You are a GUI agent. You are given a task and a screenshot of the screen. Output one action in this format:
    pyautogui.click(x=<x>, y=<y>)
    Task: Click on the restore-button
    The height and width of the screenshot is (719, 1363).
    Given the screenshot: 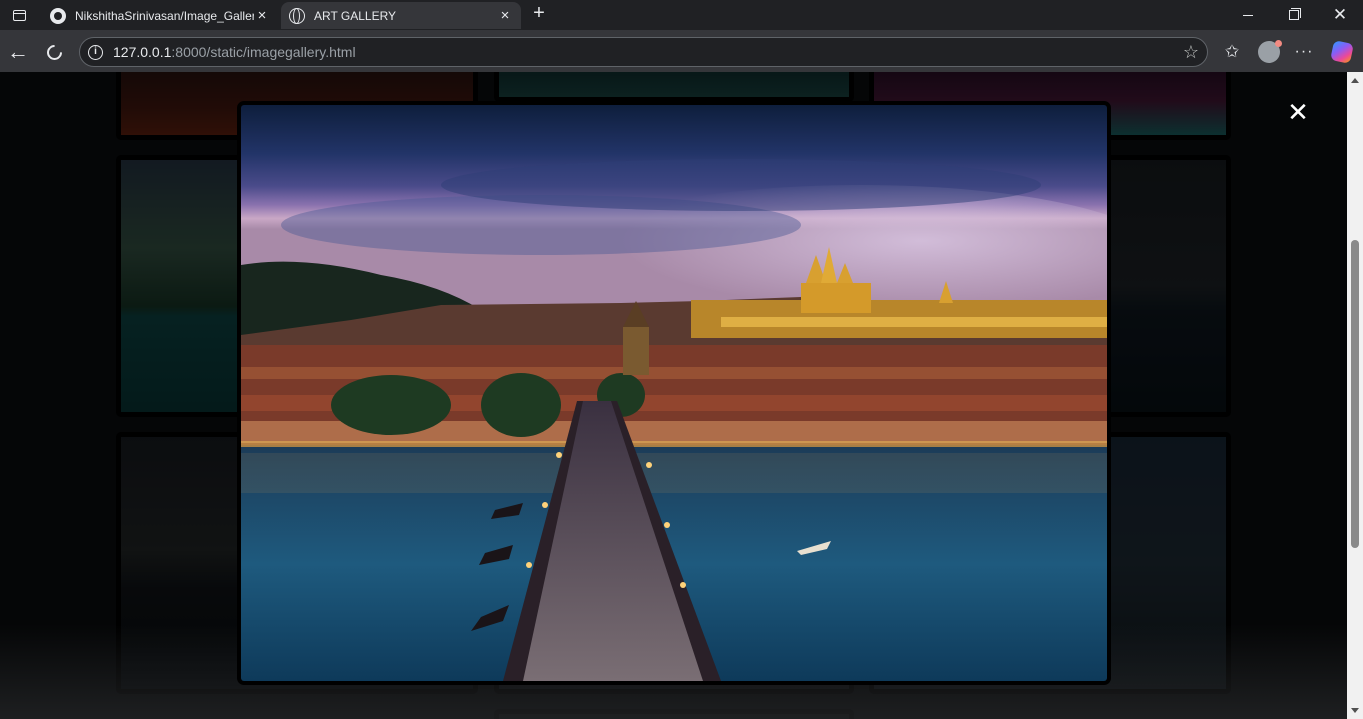 What is the action you would take?
    pyautogui.click(x=1294, y=15)
    